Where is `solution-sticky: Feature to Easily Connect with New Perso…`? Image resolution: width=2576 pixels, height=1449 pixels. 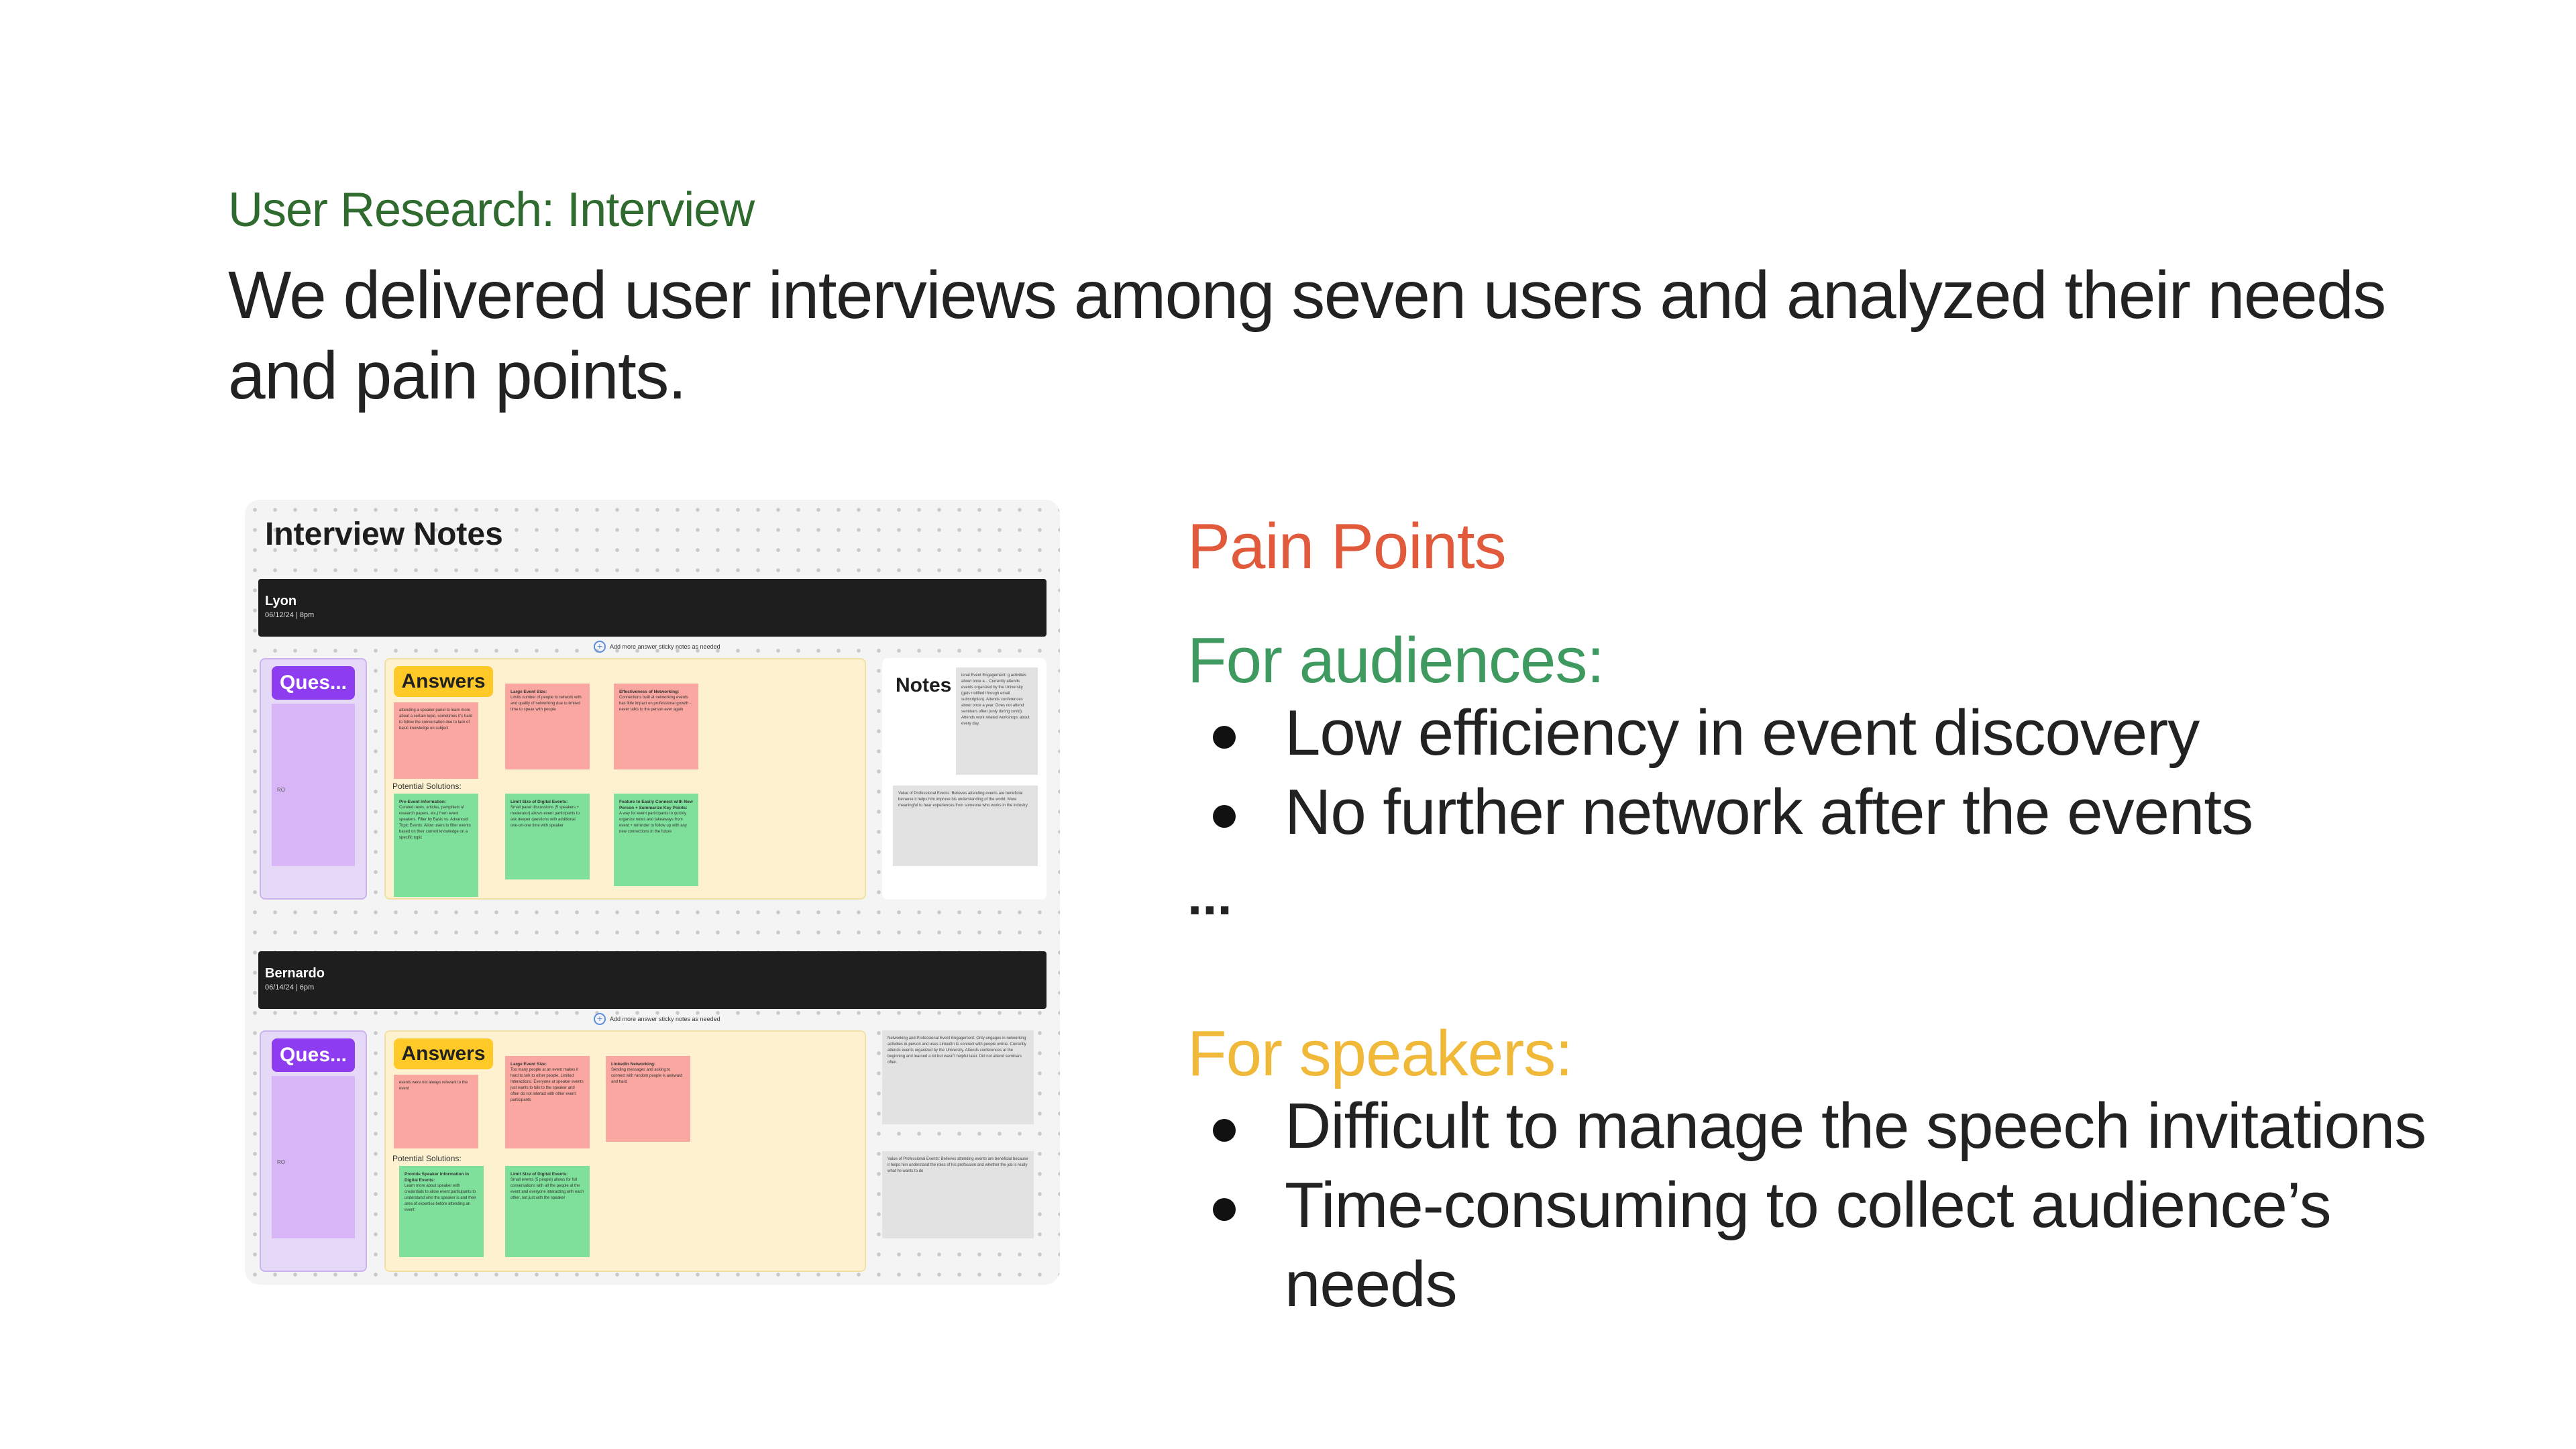
solution-sticky: Feature to Easily Connect with New Perso… is located at coordinates (656, 840).